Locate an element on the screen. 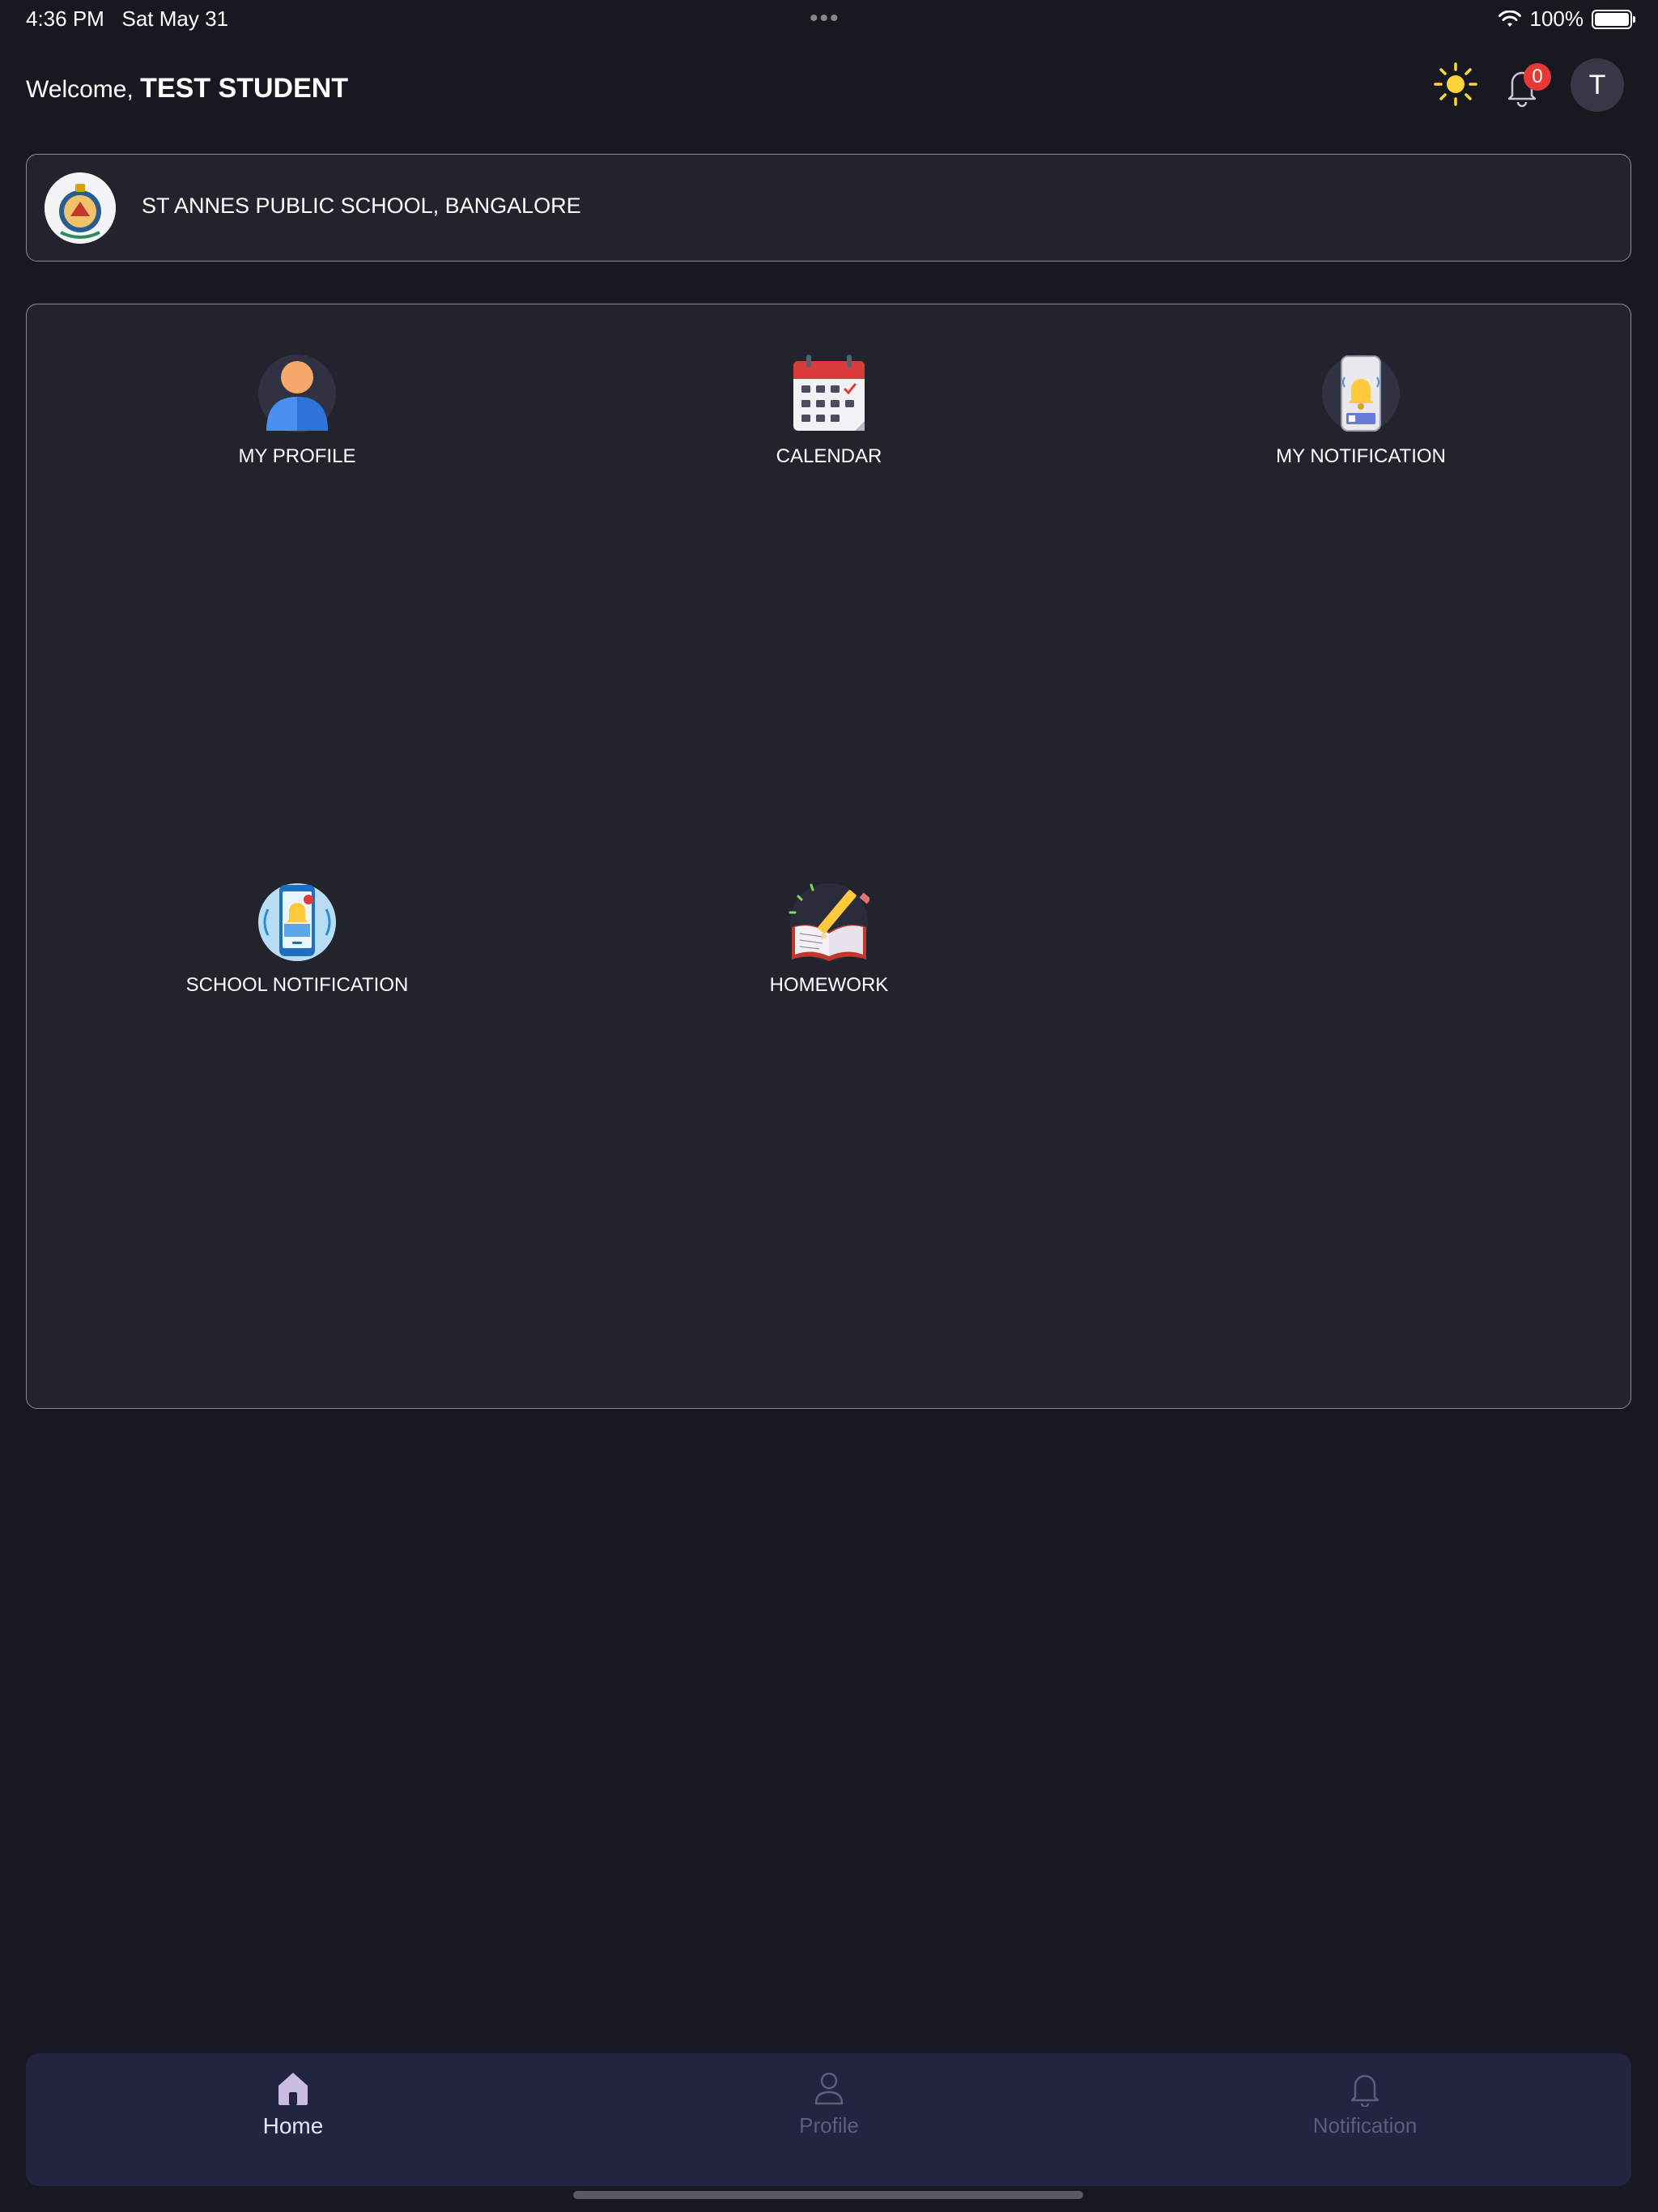 The width and height of the screenshot is (1658, 2212). menu-item-my-profile: MY PROFILE is located at coordinates (297, 410).